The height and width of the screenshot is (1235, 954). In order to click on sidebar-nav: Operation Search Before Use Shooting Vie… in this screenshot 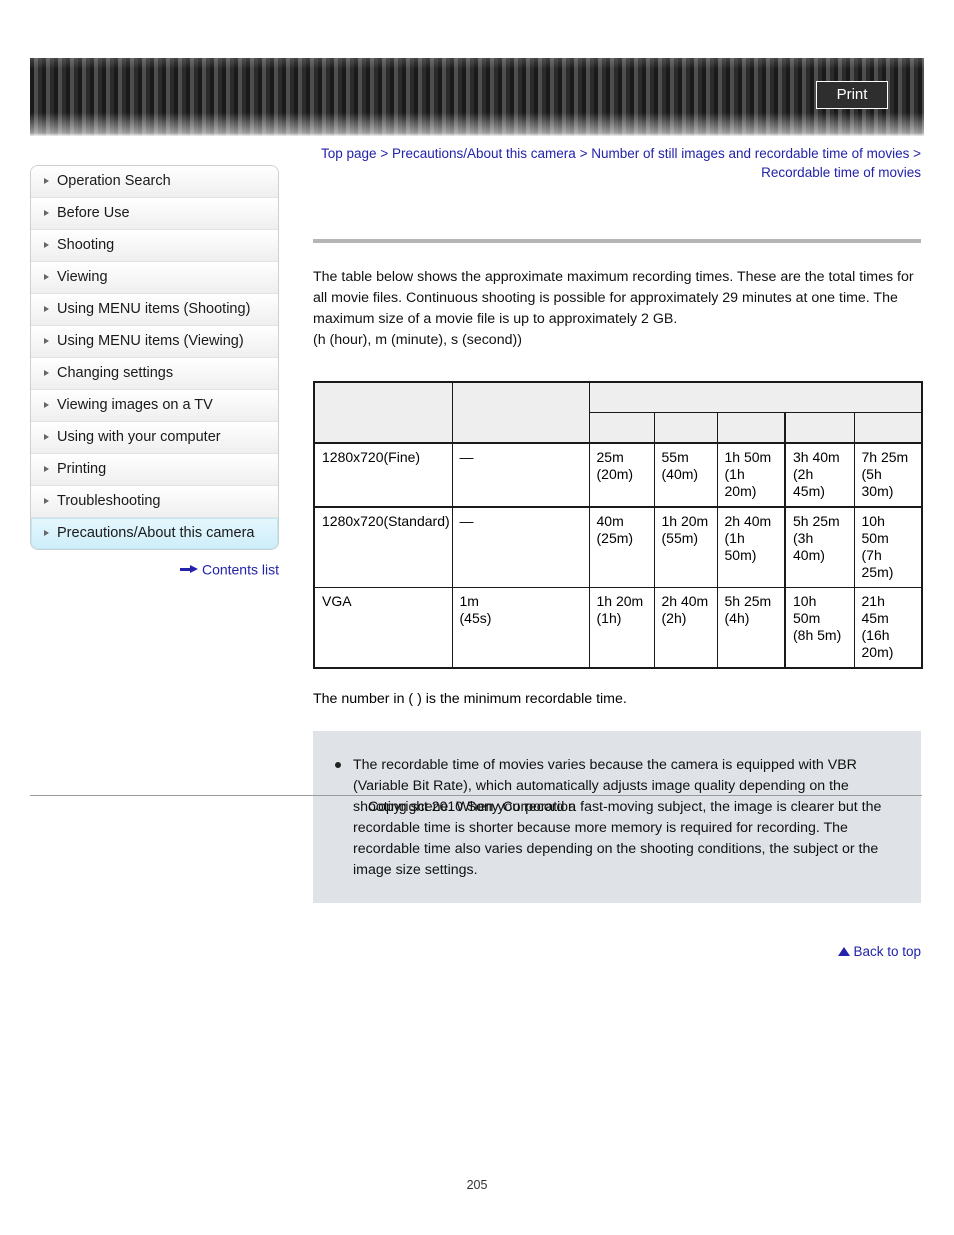, I will do `click(154, 357)`.